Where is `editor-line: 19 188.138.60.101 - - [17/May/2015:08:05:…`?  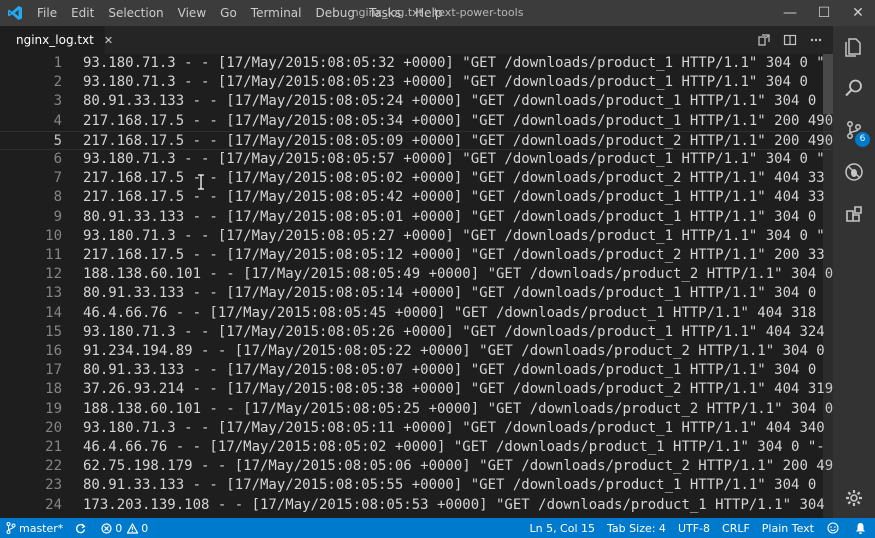 editor-line: 19 188.138.60.101 - - [17/May/2015:08:05:… is located at coordinates (416, 409).